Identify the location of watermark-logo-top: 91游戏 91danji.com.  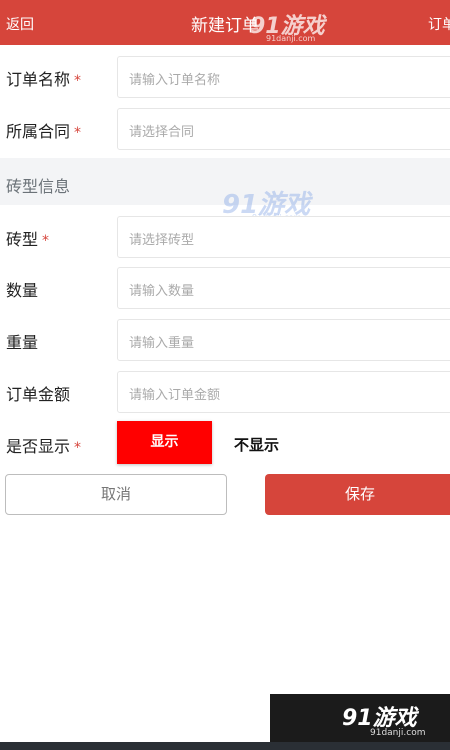
(287, 25).